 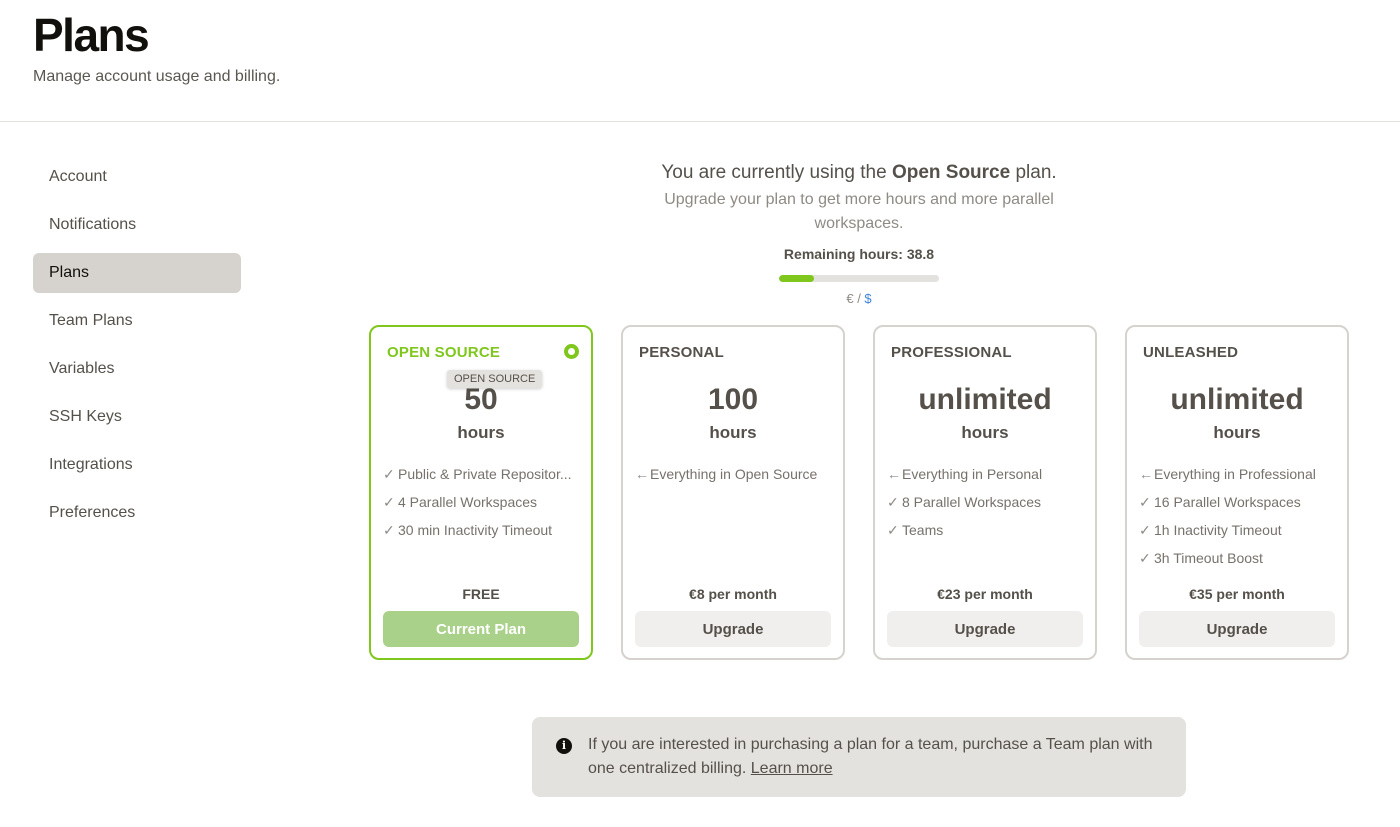 What do you see at coordinates (985, 594) in the screenshot?
I see `plan-price: €23 per month` at bounding box center [985, 594].